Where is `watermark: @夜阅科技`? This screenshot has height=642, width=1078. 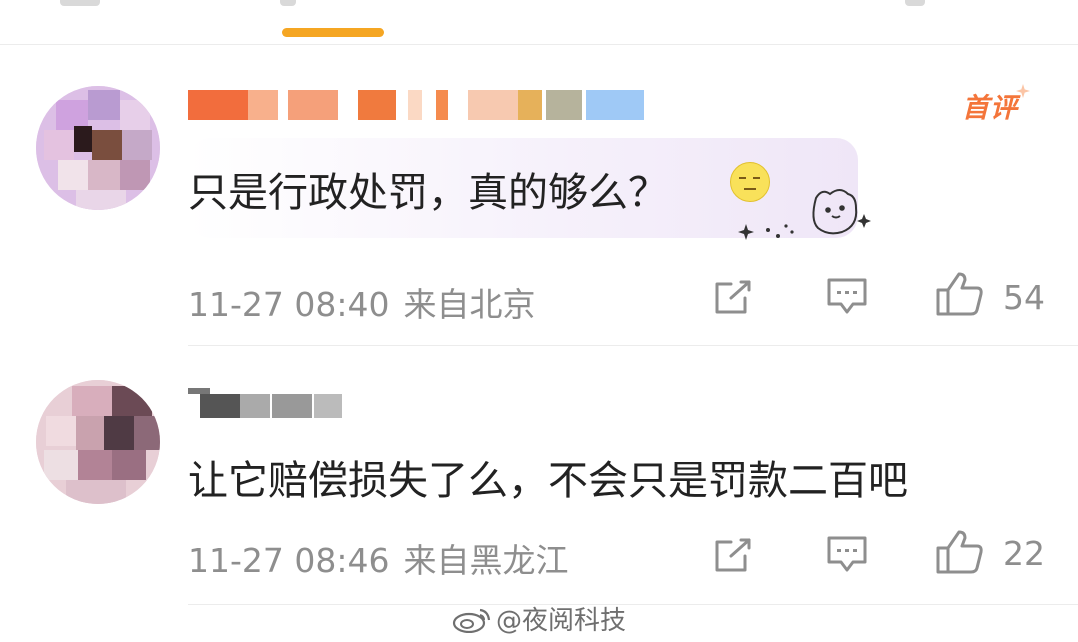 watermark: @夜阅科技 is located at coordinates (539, 618).